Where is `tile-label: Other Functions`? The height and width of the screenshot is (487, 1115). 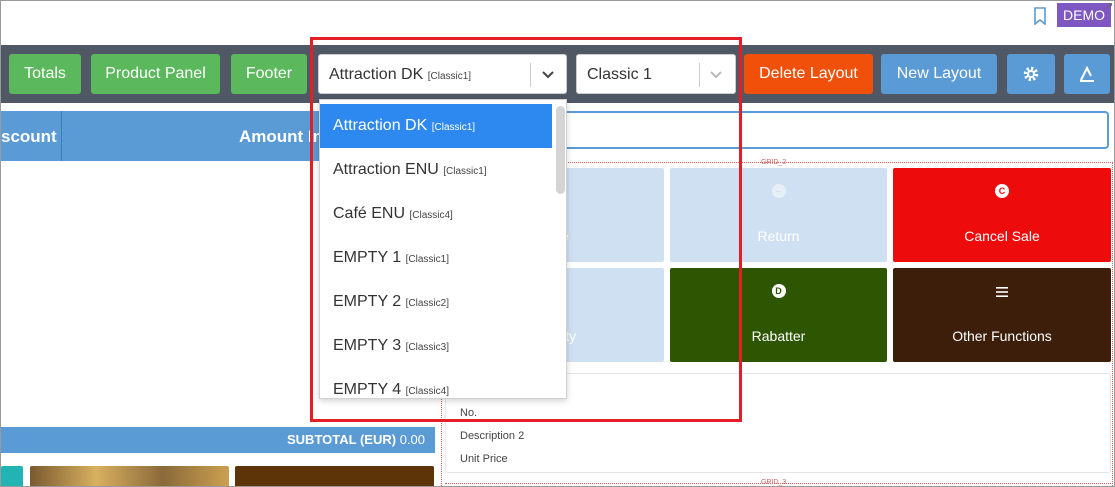
tile-label: Other Functions is located at coordinates (1002, 336).